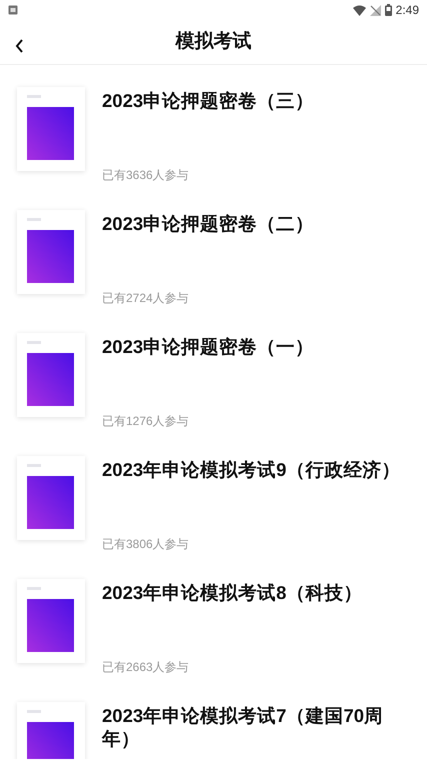 Image resolution: width=427 pixels, height=760 pixels. What do you see at coordinates (214, 42) in the screenshot?
I see `page-title: 模拟考试` at bounding box center [214, 42].